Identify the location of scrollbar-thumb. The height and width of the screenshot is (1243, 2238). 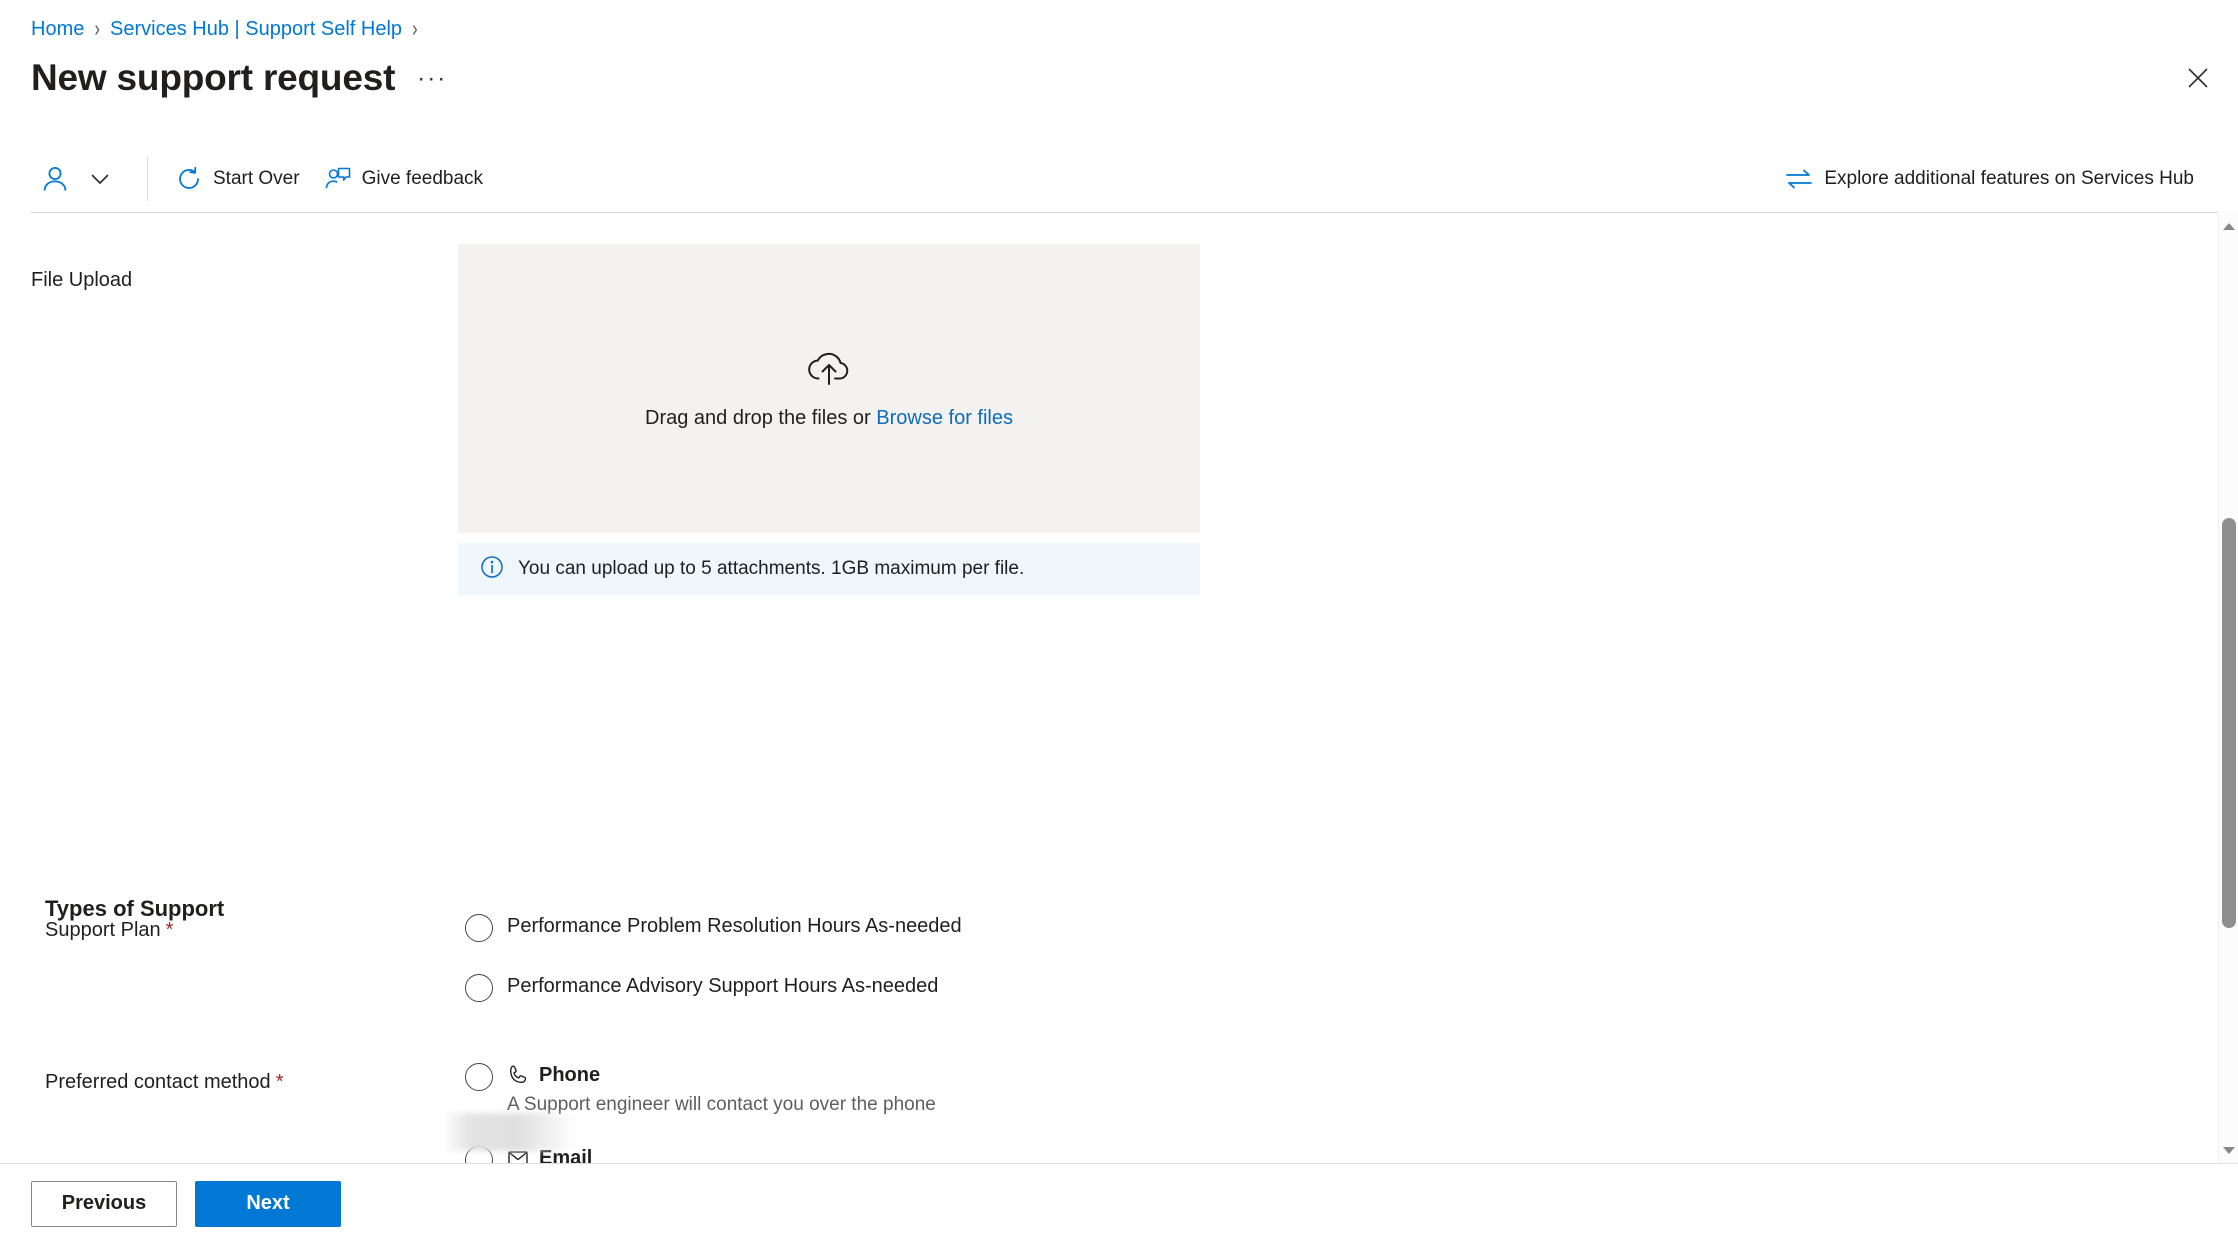
(2229, 723).